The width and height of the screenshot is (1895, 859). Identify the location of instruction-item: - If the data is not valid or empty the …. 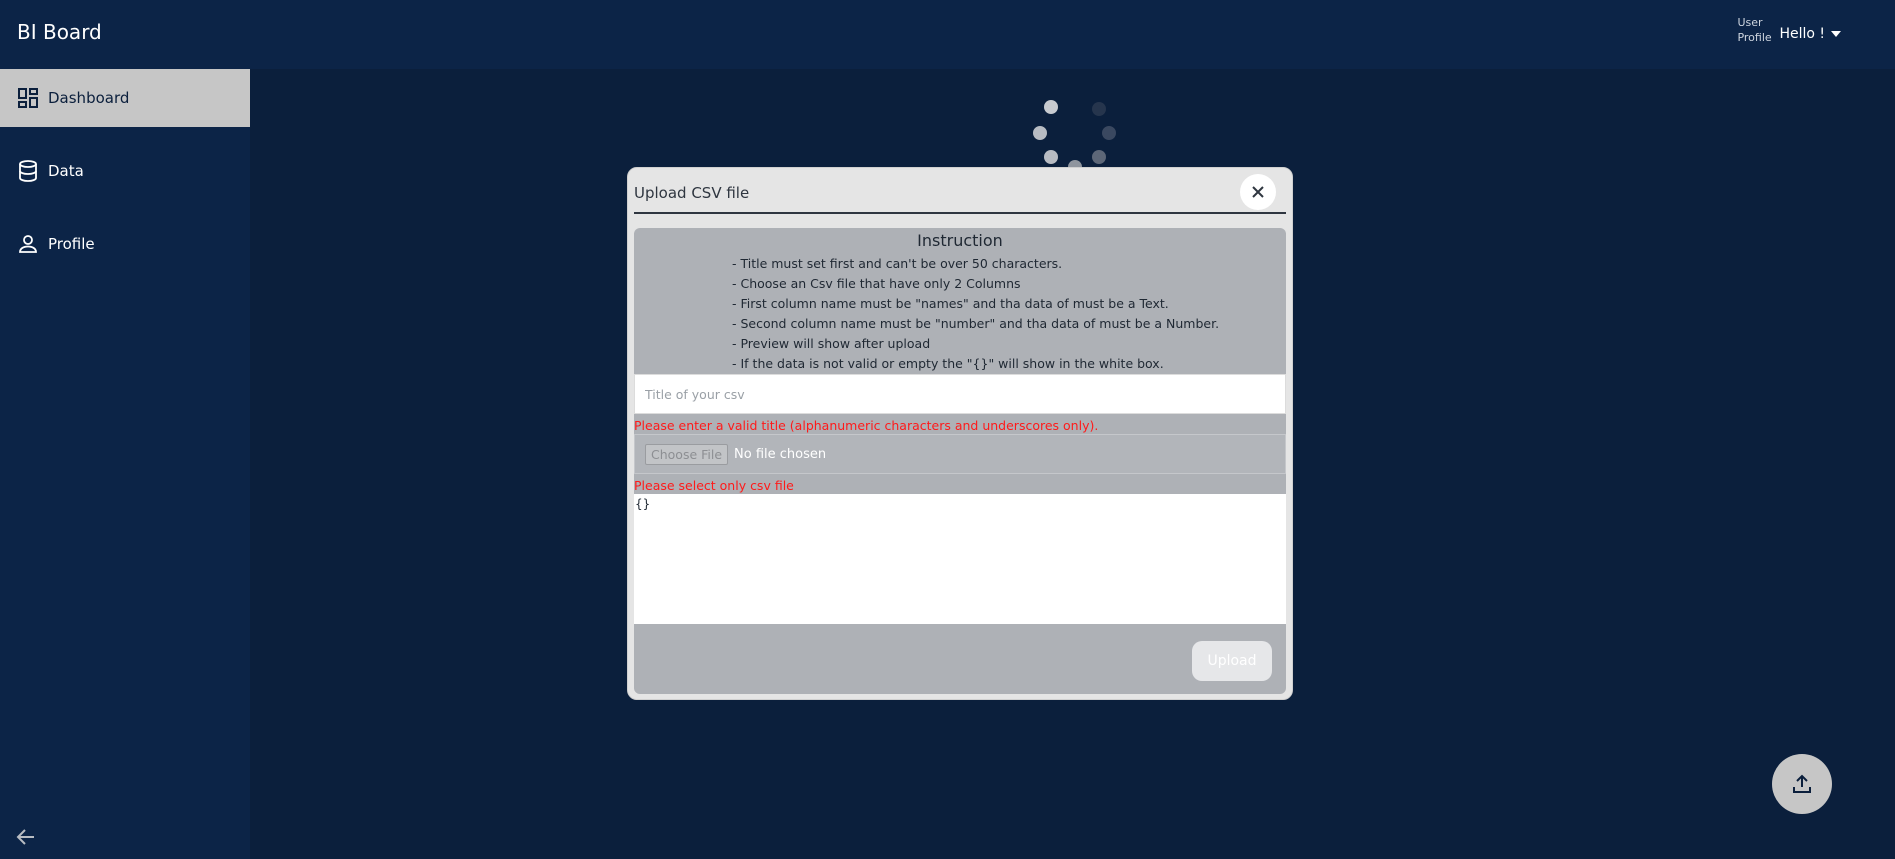
(948, 363).